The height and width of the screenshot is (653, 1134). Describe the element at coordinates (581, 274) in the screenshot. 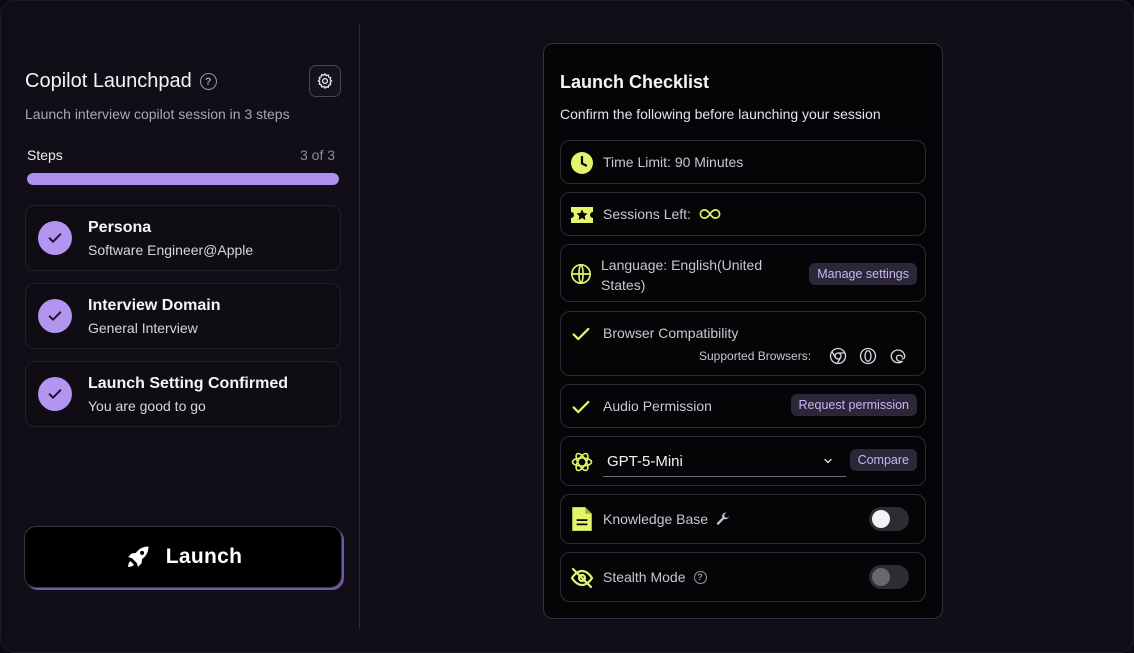

I see `globe-icon` at that location.